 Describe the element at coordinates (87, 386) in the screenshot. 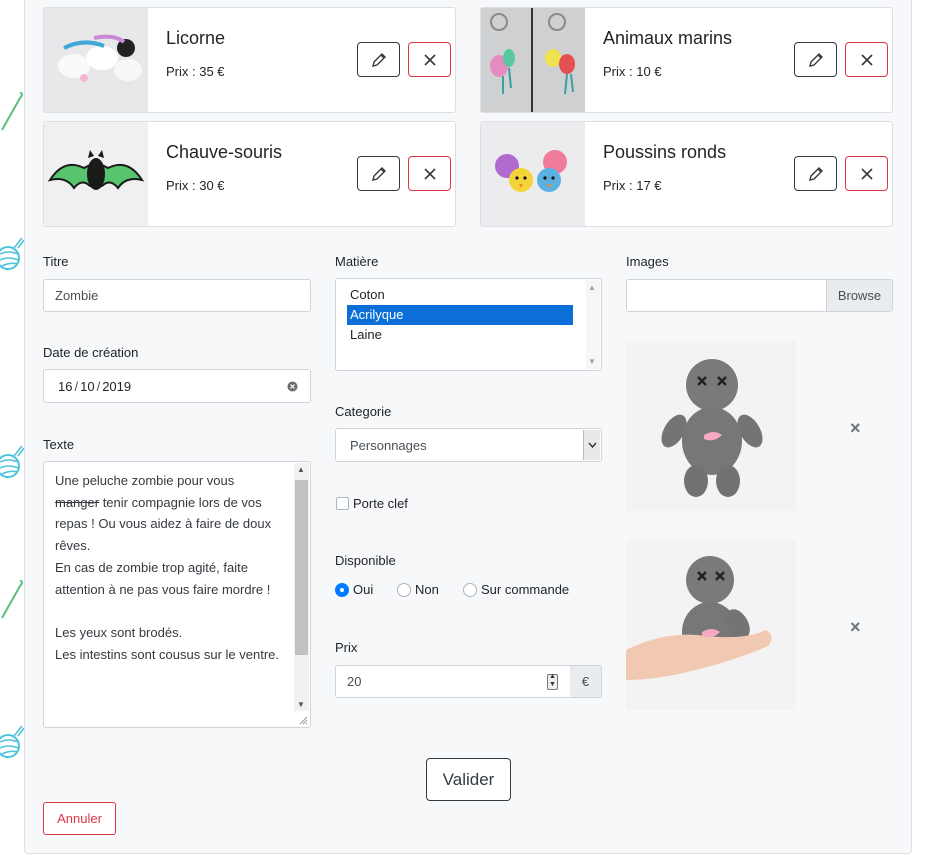

I see `date-month: 10` at that location.